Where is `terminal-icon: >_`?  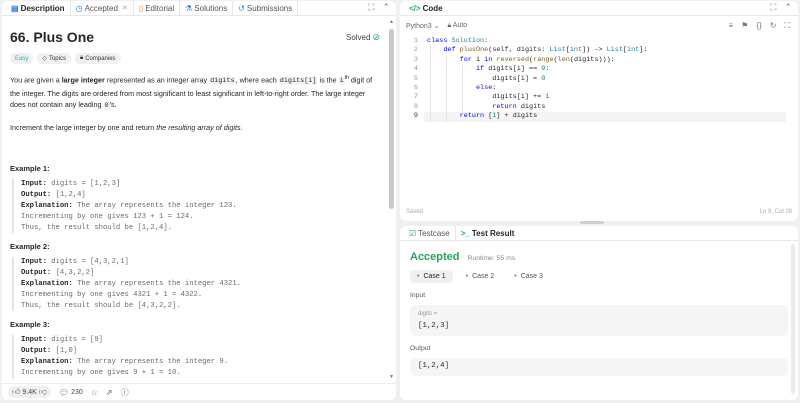 terminal-icon: >_ is located at coordinates (465, 233).